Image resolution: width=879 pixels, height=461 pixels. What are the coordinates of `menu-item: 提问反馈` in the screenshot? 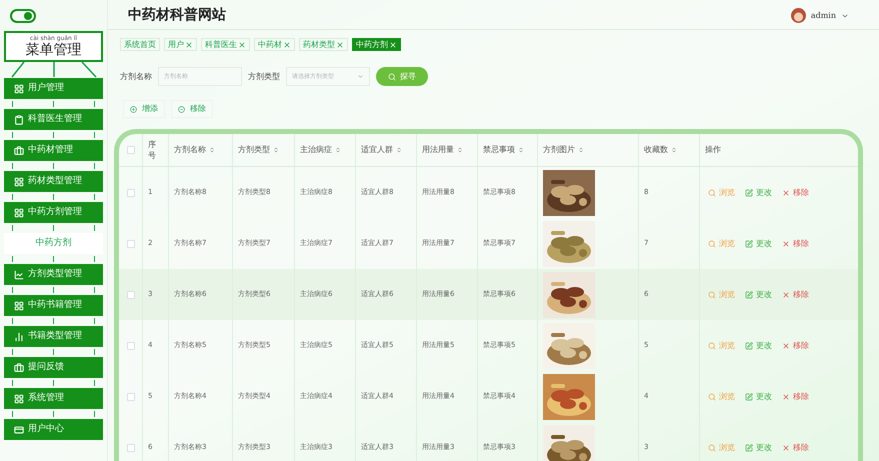 It's located at (53, 367).